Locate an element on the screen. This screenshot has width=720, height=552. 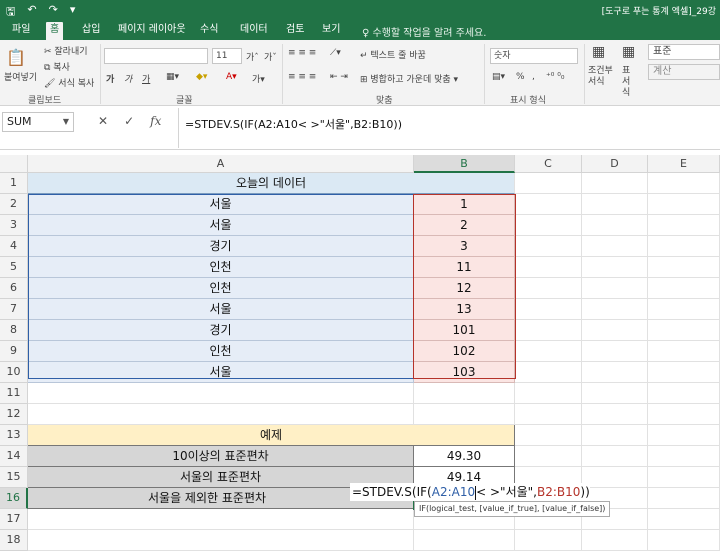
row-header-4: 4 is located at coordinates (14, 246).